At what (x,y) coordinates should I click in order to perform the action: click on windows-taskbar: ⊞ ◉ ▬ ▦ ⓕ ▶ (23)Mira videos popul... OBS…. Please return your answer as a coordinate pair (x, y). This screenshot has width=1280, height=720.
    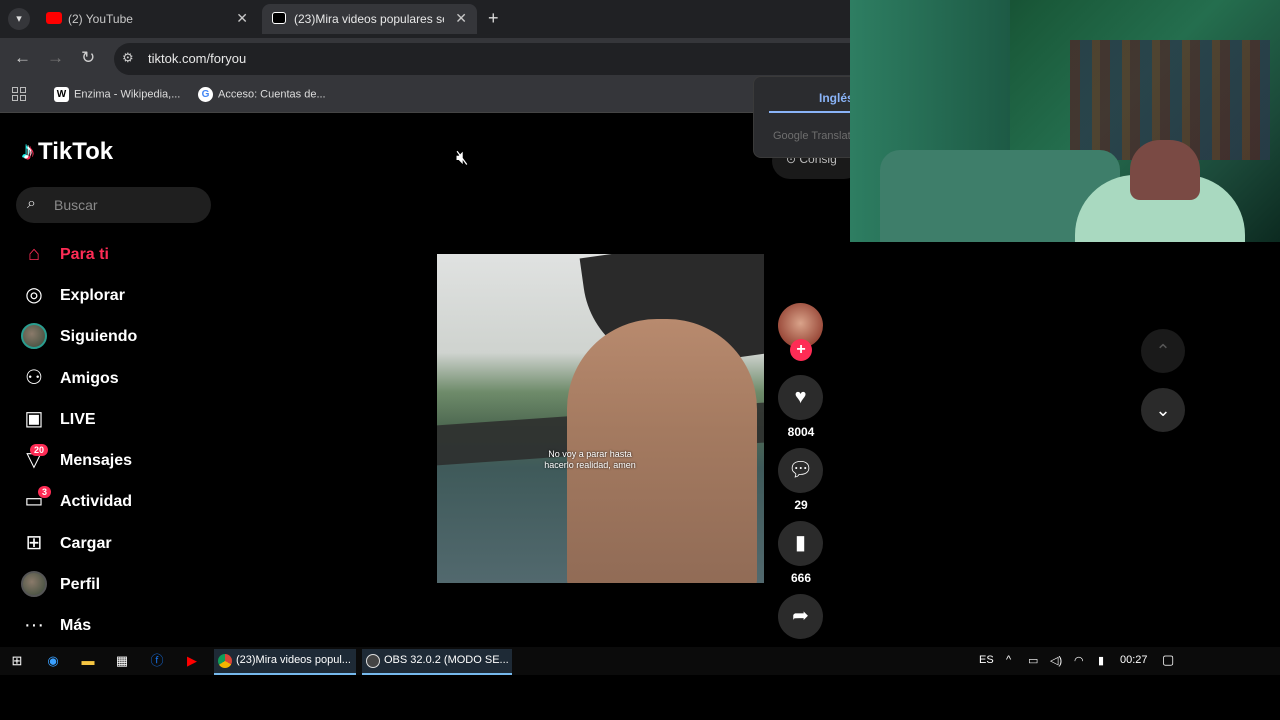
    Looking at the image, I should click on (640, 661).